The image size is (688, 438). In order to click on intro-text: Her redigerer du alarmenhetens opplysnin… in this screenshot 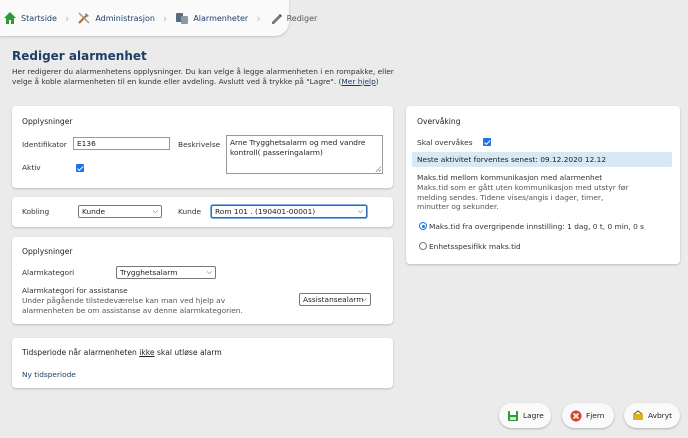, I will do `click(203, 76)`.